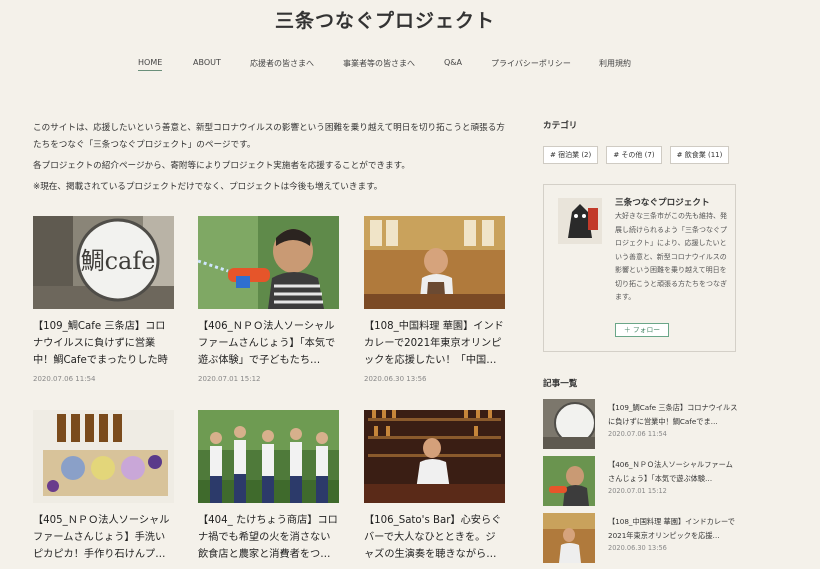 The image size is (820, 569). I want to click on cafe-sign-photo: 鯛cafe, so click(103, 262).